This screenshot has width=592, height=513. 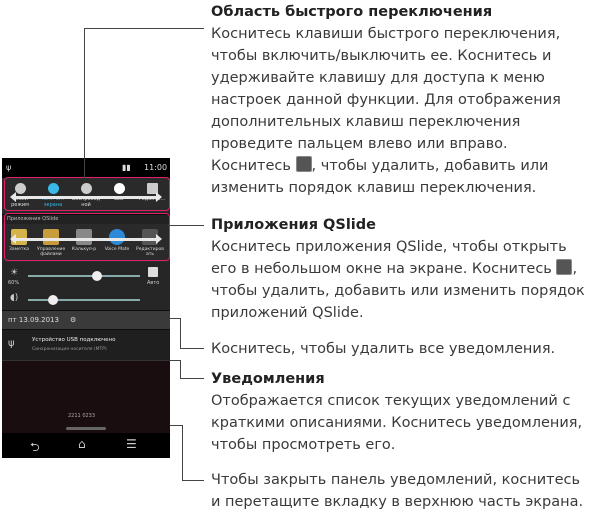 What do you see at coordinates (74, 340) in the screenshot?
I see `notification-title: Устройство USB подключено` at bounding box center [74, 340].